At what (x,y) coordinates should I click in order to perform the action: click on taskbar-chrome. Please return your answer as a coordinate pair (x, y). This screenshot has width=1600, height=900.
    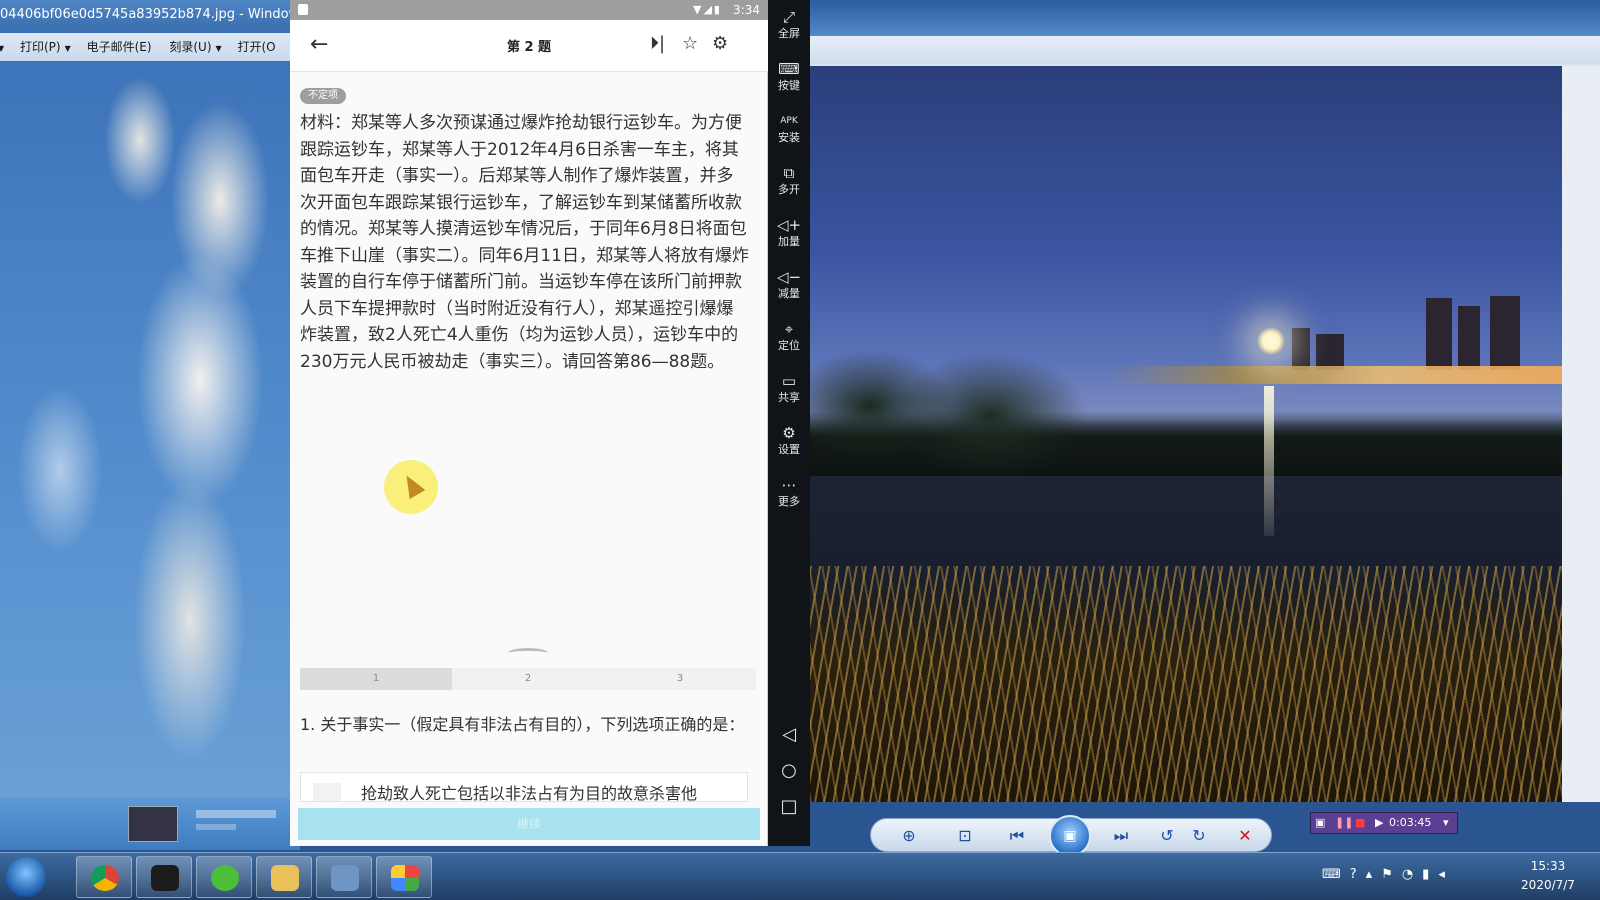
    Looking at the image, I should click on (104, 877).